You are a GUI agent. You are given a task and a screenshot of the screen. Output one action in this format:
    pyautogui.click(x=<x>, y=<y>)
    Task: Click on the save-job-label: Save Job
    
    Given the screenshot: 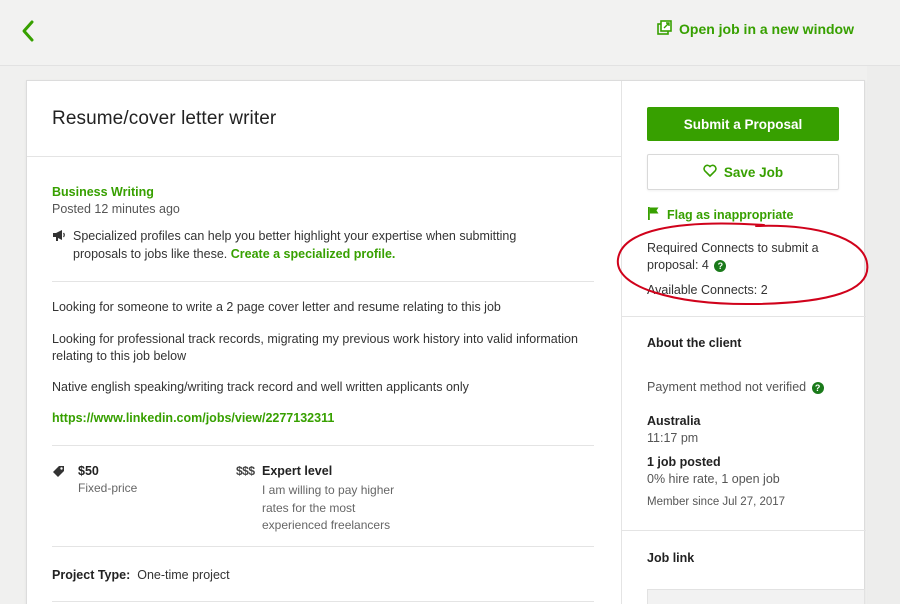 What is the action you would take?
    pyautogui.click(x=753, y=172)
    